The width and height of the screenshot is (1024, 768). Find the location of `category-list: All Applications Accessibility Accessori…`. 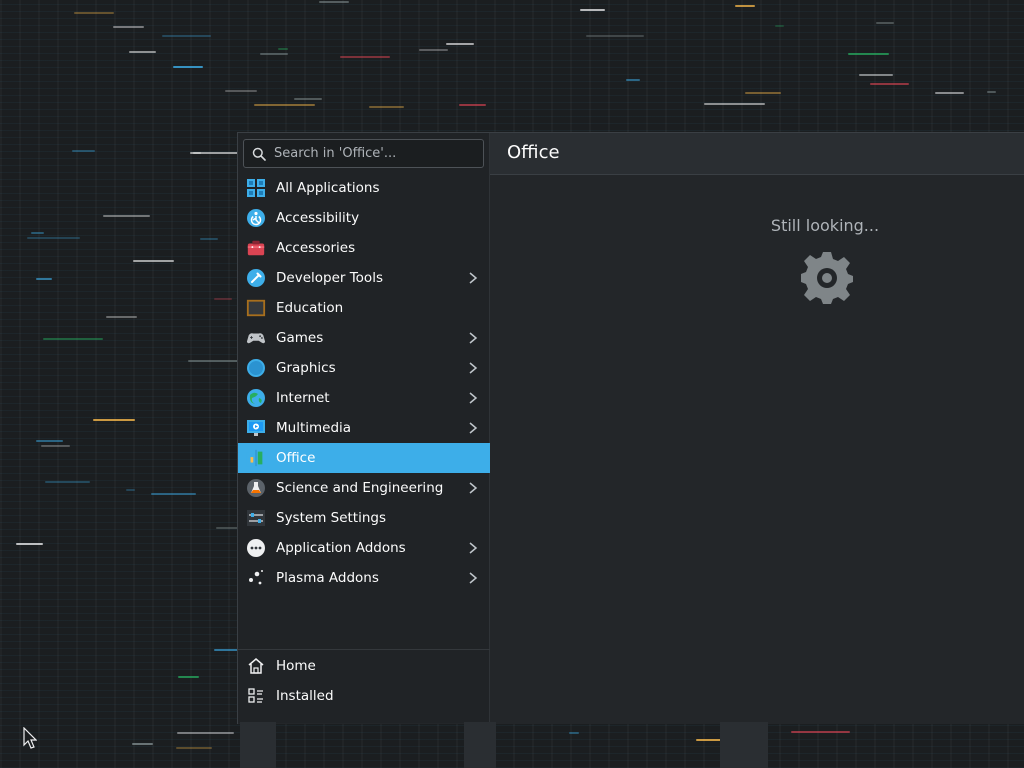

category-list: All Applications Accessibility Accessori… is located at coordinates (364, 383).